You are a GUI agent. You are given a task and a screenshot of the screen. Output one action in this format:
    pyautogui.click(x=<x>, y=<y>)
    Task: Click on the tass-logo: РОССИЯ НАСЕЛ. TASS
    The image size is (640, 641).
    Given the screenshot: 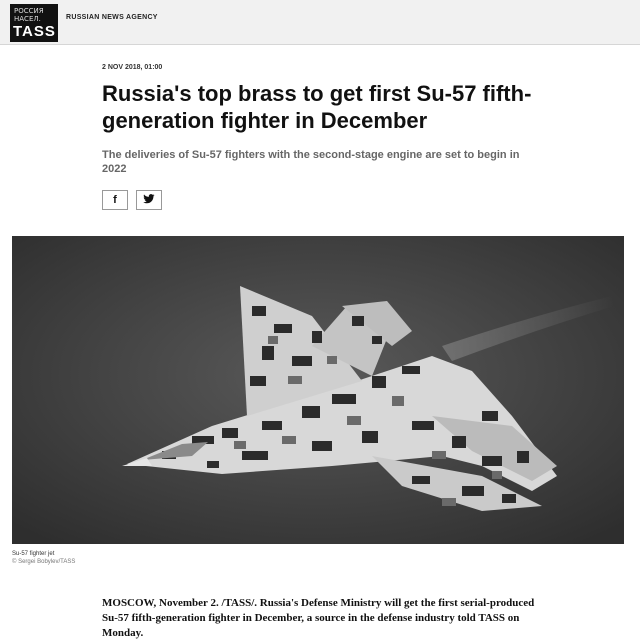 What is the action you would take?
    pyautogui.click(x=34, y=23)
    